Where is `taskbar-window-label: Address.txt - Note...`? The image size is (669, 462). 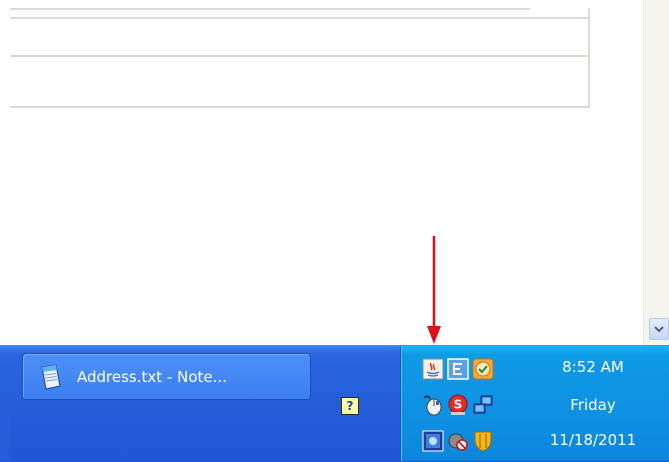
taskbar-window-label: Address.txt - Note... is located at coordinates (152, 376).